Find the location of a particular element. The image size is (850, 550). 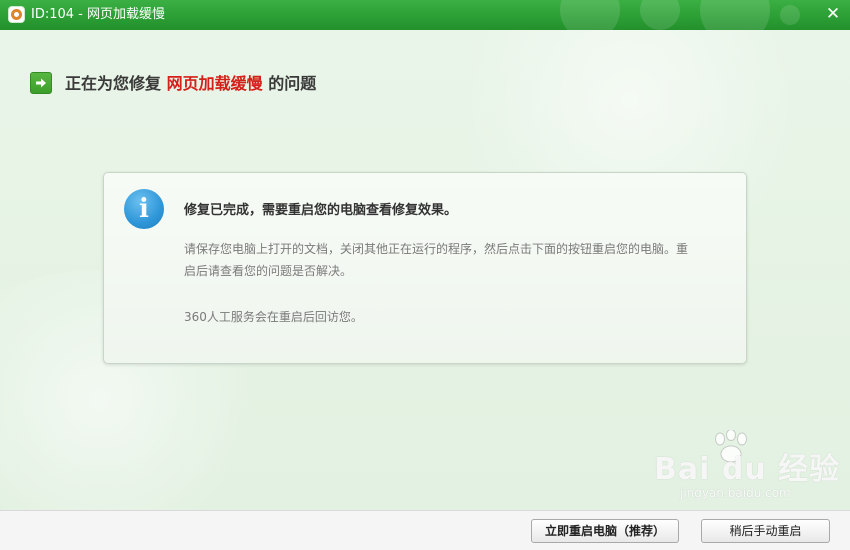

close-button: ✕ is located at coordinates (833, 14).